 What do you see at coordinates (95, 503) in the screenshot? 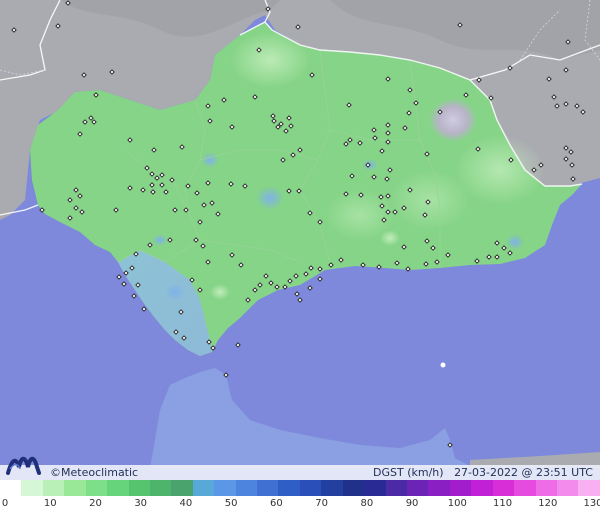
I see `legend-tick-label: 20` at bounding box center [95, 503].